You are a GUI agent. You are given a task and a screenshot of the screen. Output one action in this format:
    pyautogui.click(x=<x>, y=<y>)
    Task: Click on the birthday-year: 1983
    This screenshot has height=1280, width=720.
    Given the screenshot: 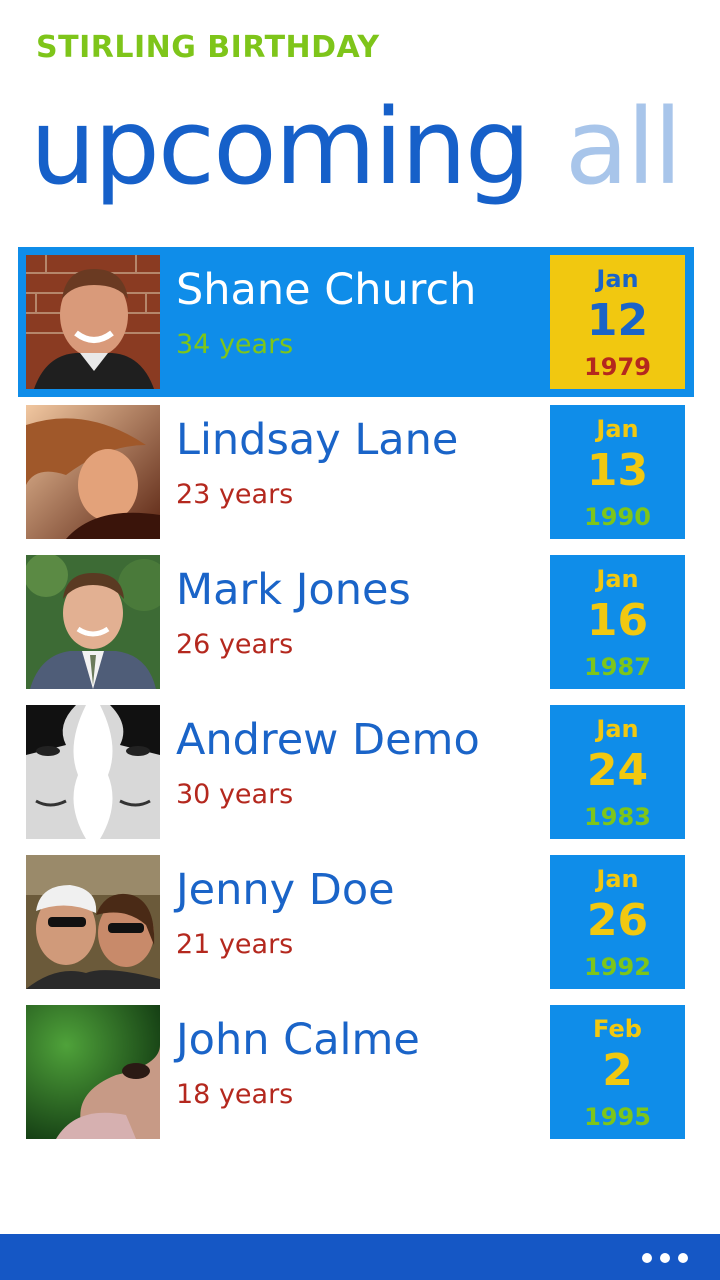 What is the action you would take?
    pyautogui.click(x=617, y=817)
    